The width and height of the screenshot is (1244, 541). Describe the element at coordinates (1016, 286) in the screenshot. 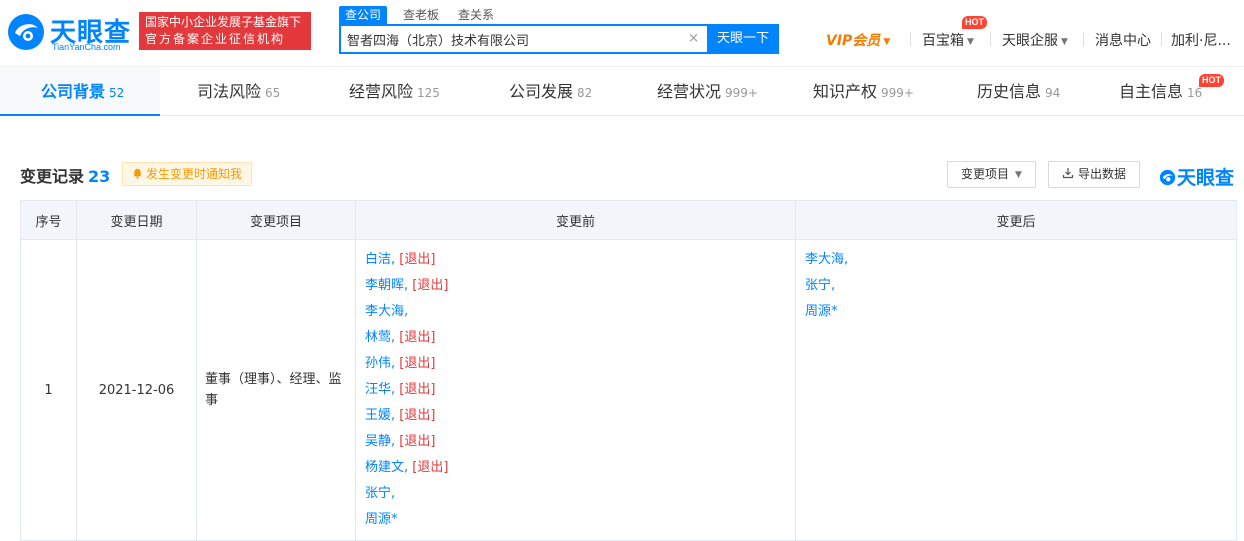

I see `list-item: 张宁,` at that location.